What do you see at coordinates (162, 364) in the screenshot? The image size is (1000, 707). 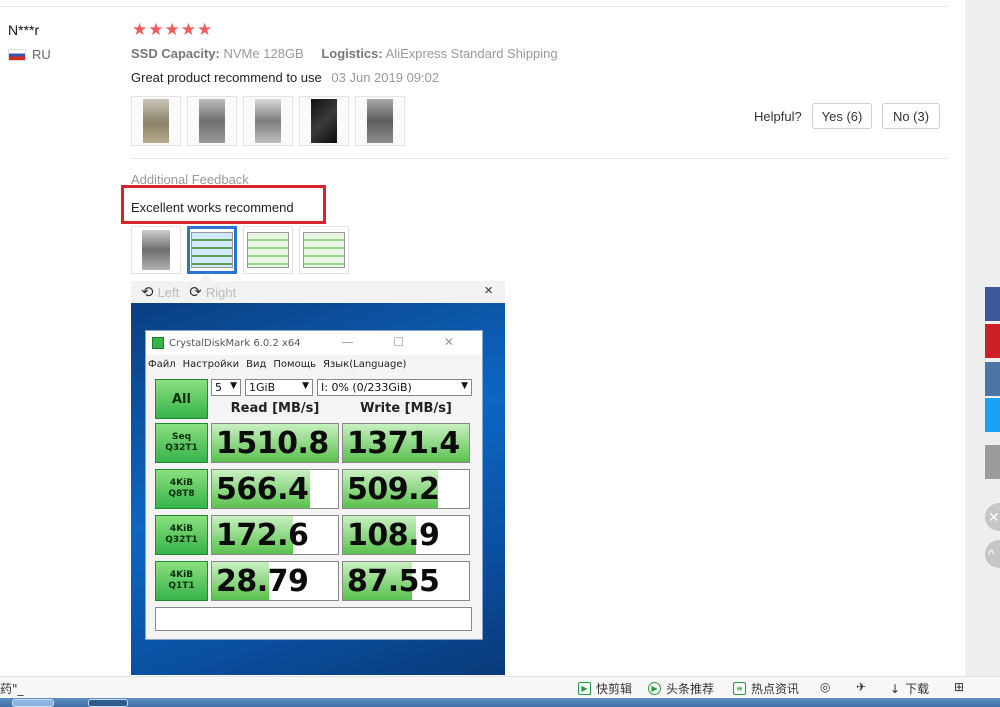 I see `cdm-menu-item: Файл` at bounding box center [162, 364].